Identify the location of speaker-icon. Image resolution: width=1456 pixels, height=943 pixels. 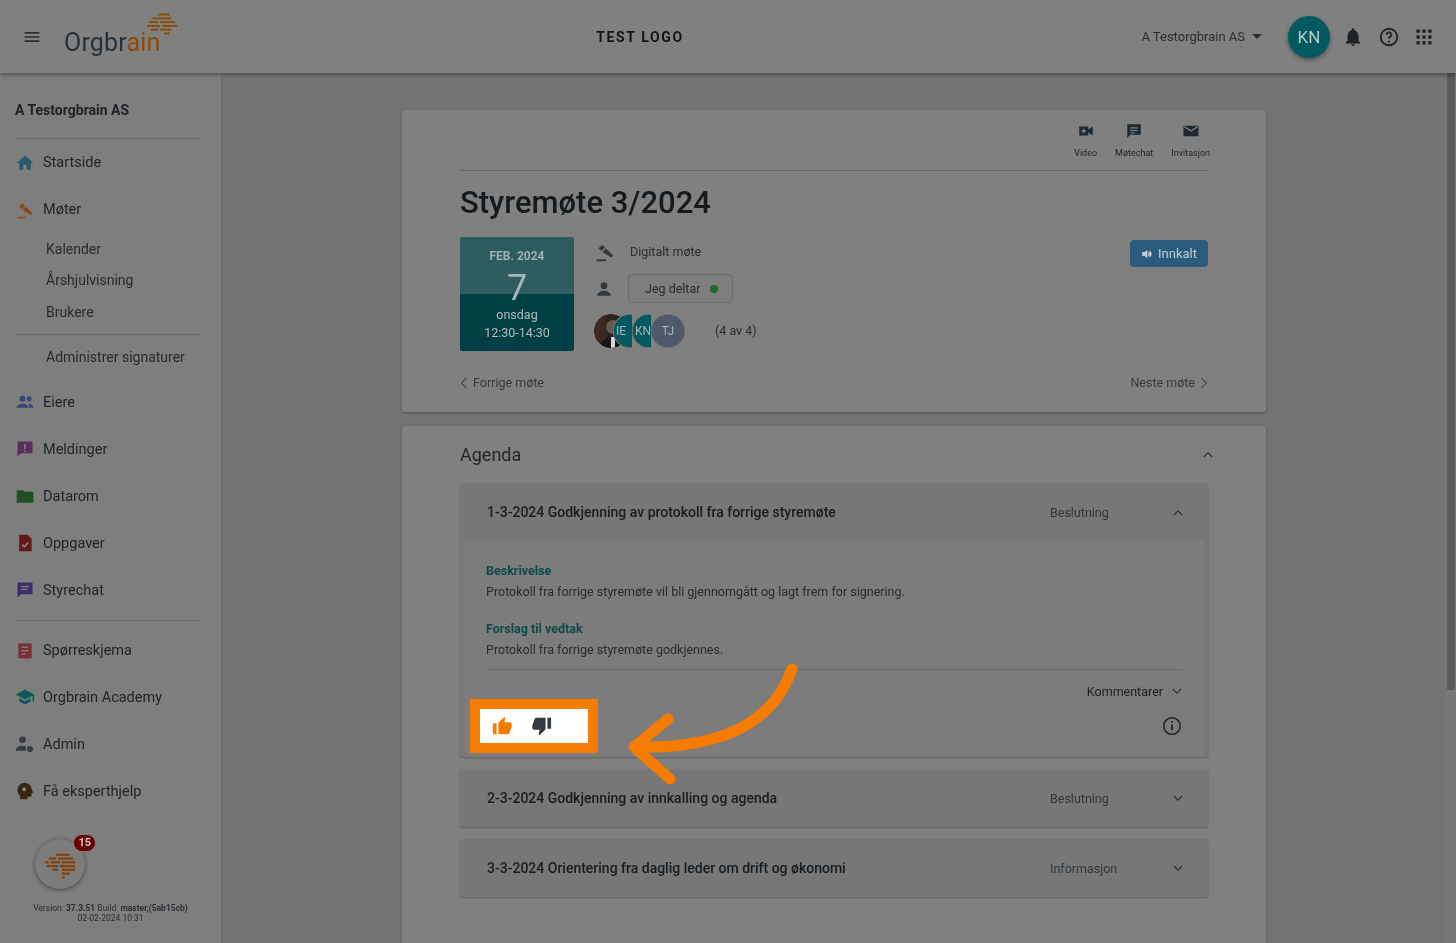
(1147, 253).